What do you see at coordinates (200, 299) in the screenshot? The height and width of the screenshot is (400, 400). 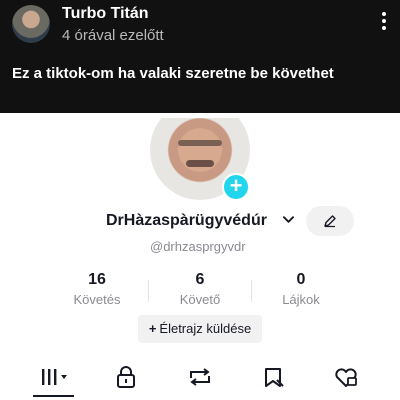 I see `stat-followers-label: Követő` at bounding box center [200, 299].